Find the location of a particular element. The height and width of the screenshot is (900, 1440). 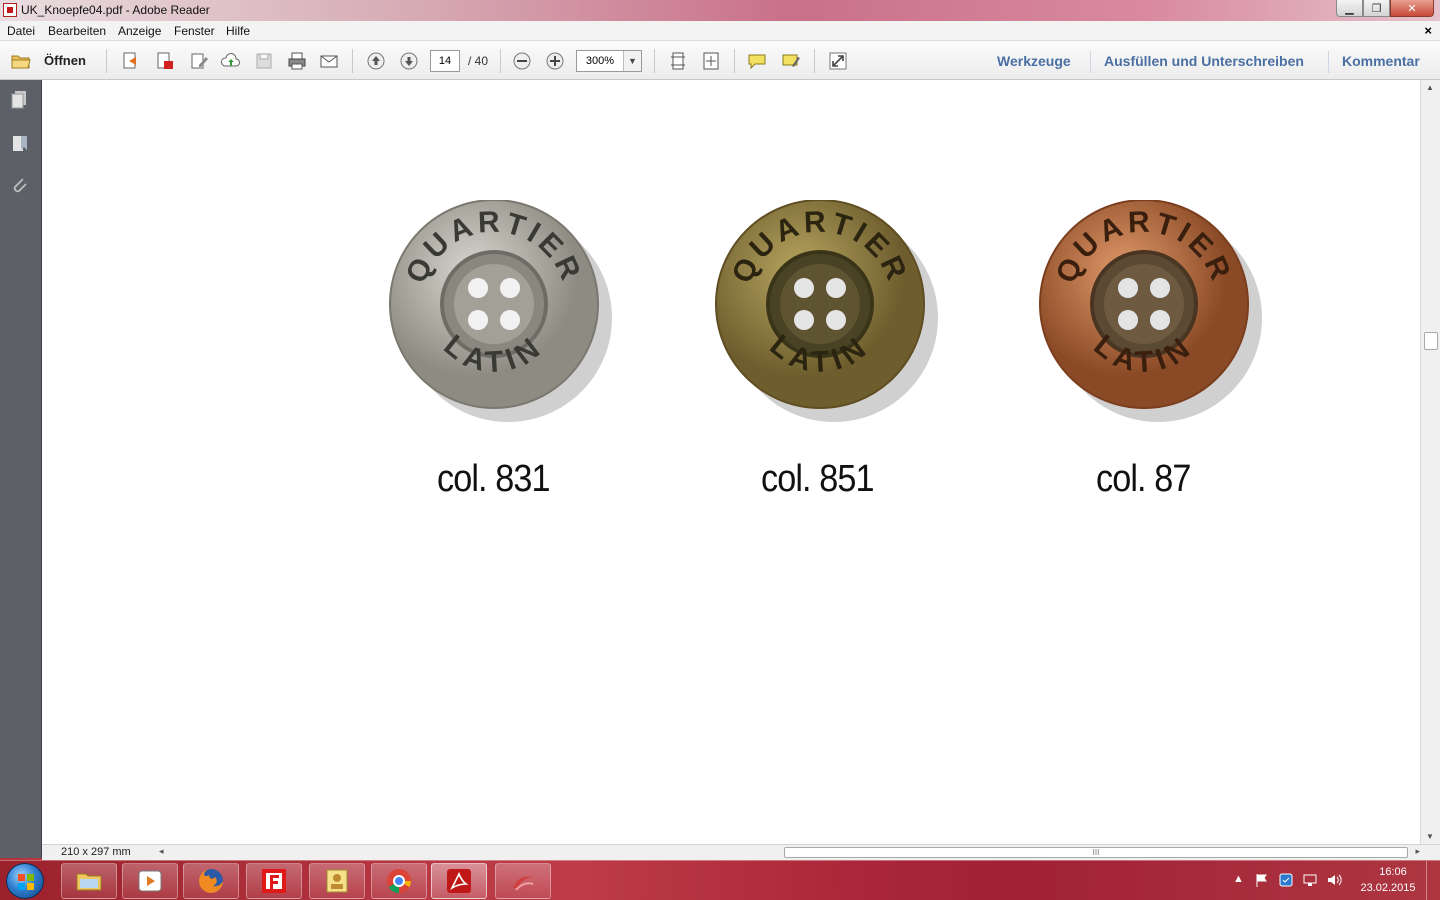

contacts-icon is located at coordinates (337, 881).